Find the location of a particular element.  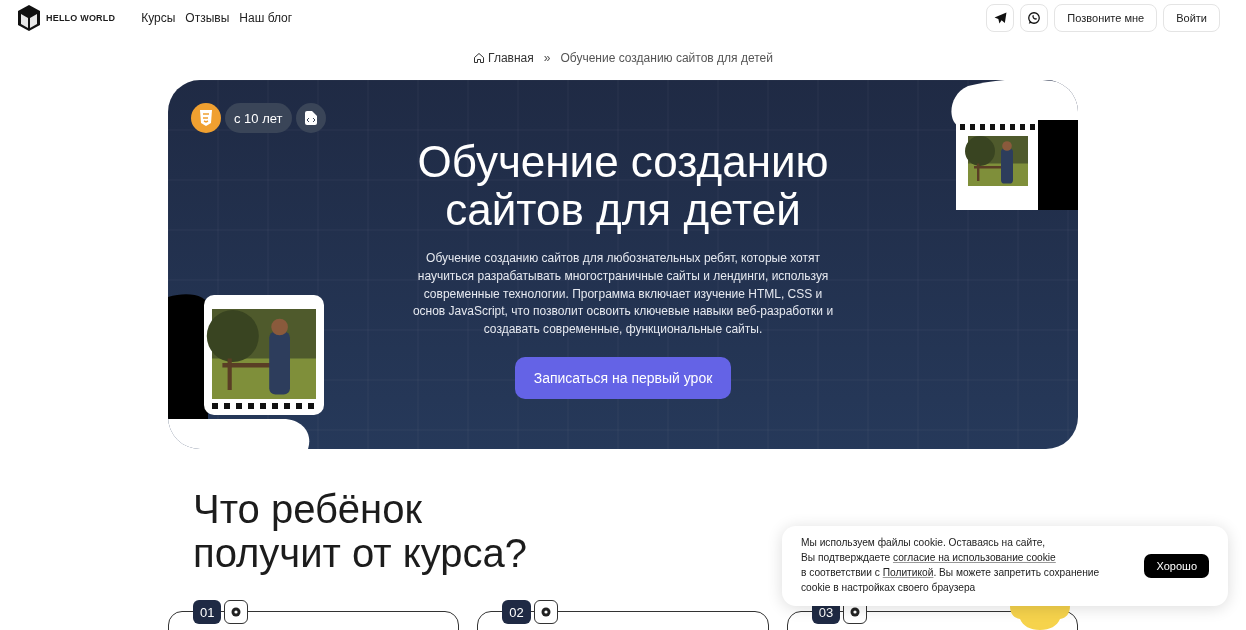

paper-plane-button is located at coordinates (1000, 18).